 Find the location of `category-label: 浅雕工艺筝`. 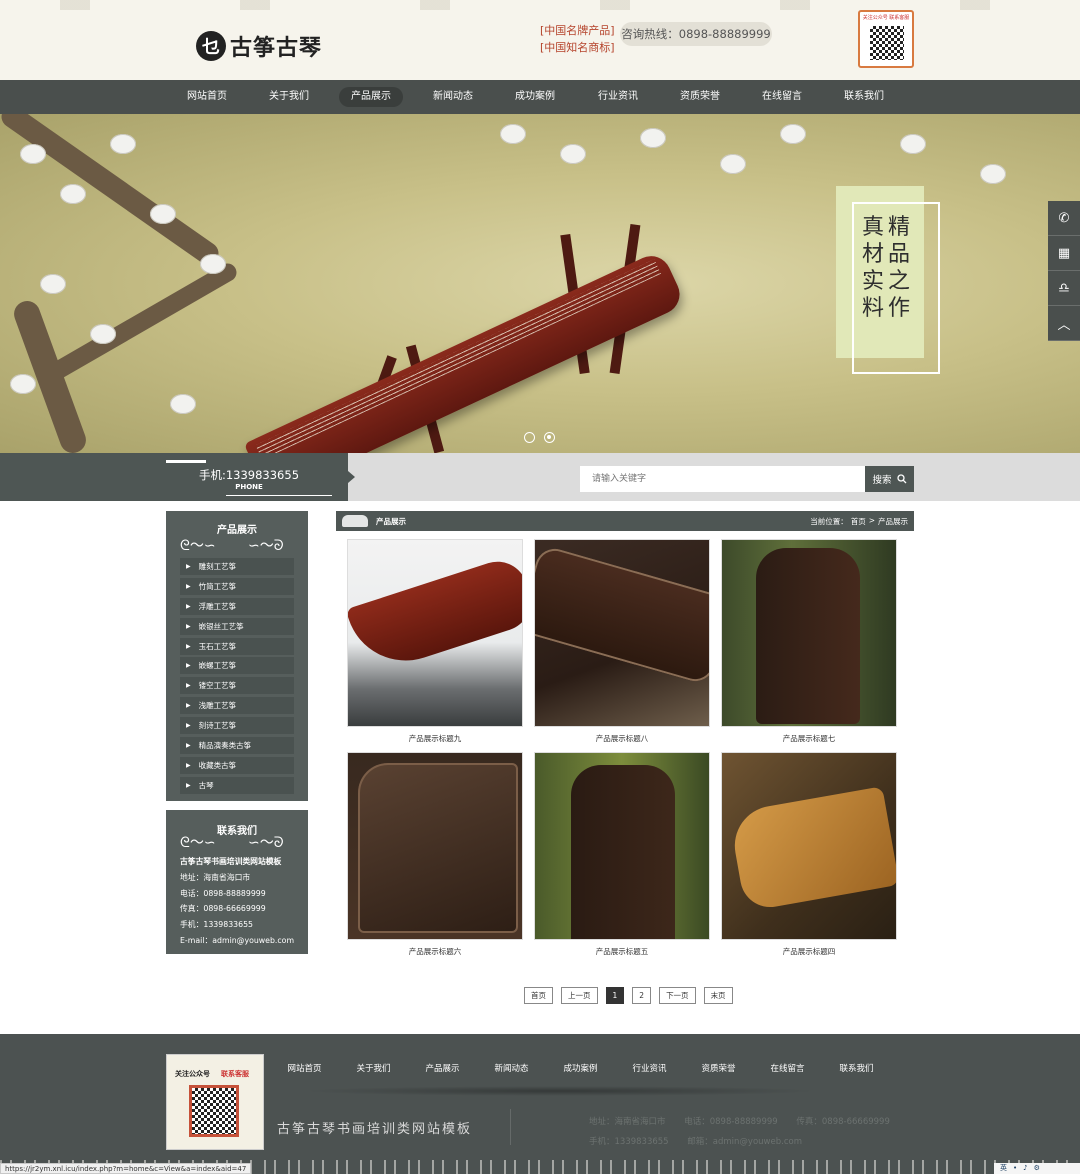

category-label: 浅雕工艺筝 is located at coordinates (217, 706).